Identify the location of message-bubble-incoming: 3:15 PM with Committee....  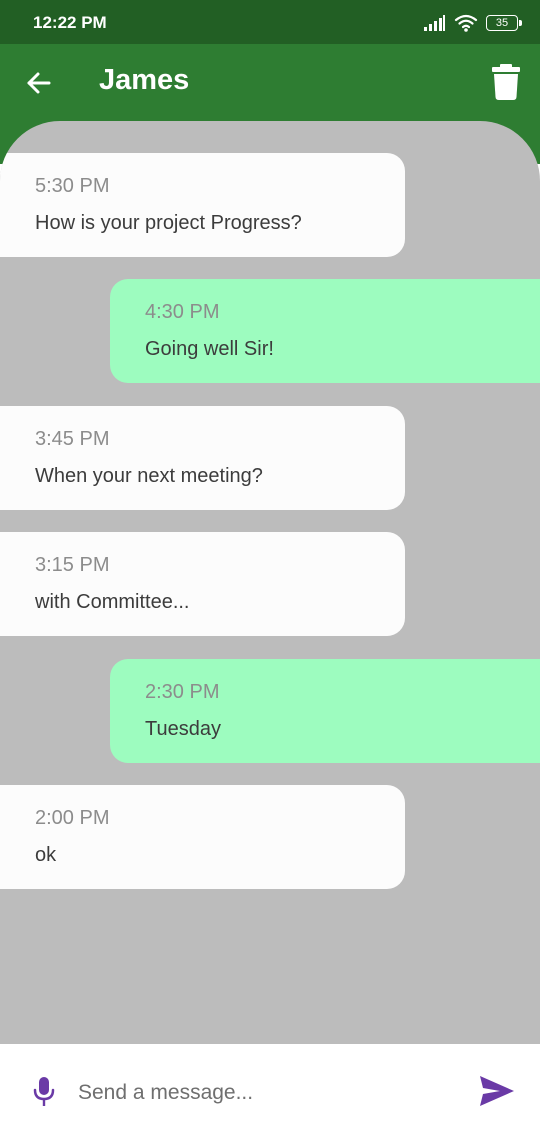
(202, 584).